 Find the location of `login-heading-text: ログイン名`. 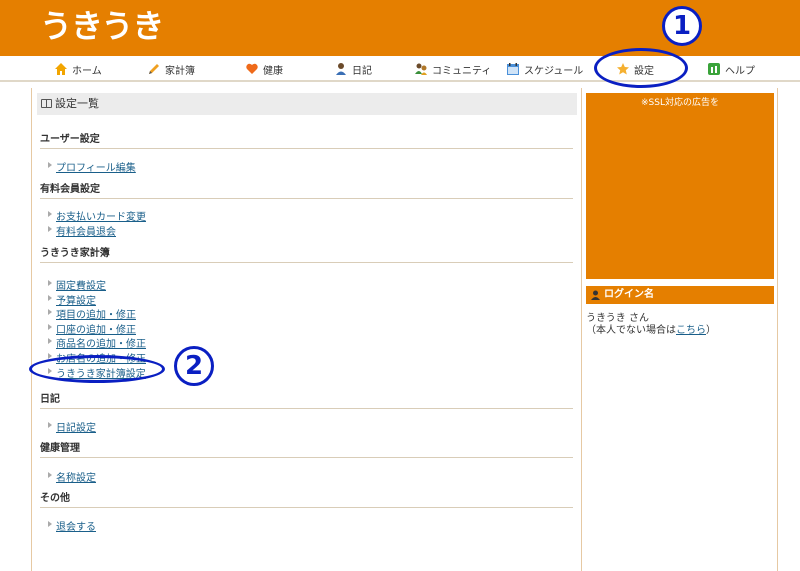

login-heading-text: ログイン名 is located at coordinates (629, 294).